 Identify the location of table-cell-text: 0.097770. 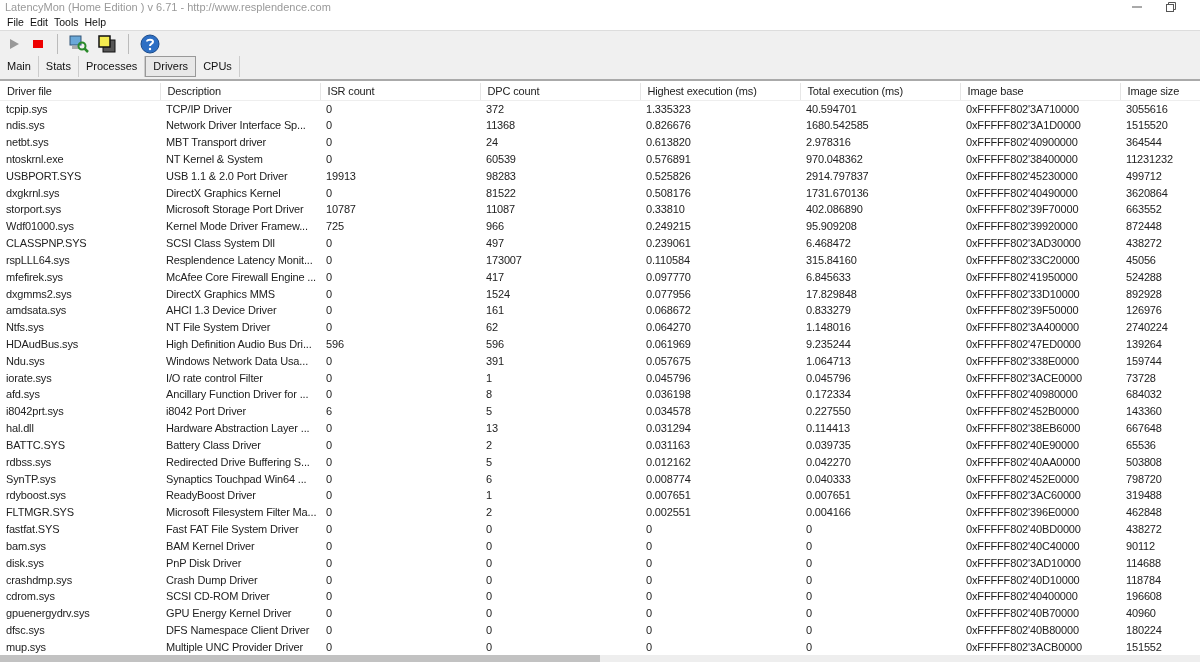
(668, 277).